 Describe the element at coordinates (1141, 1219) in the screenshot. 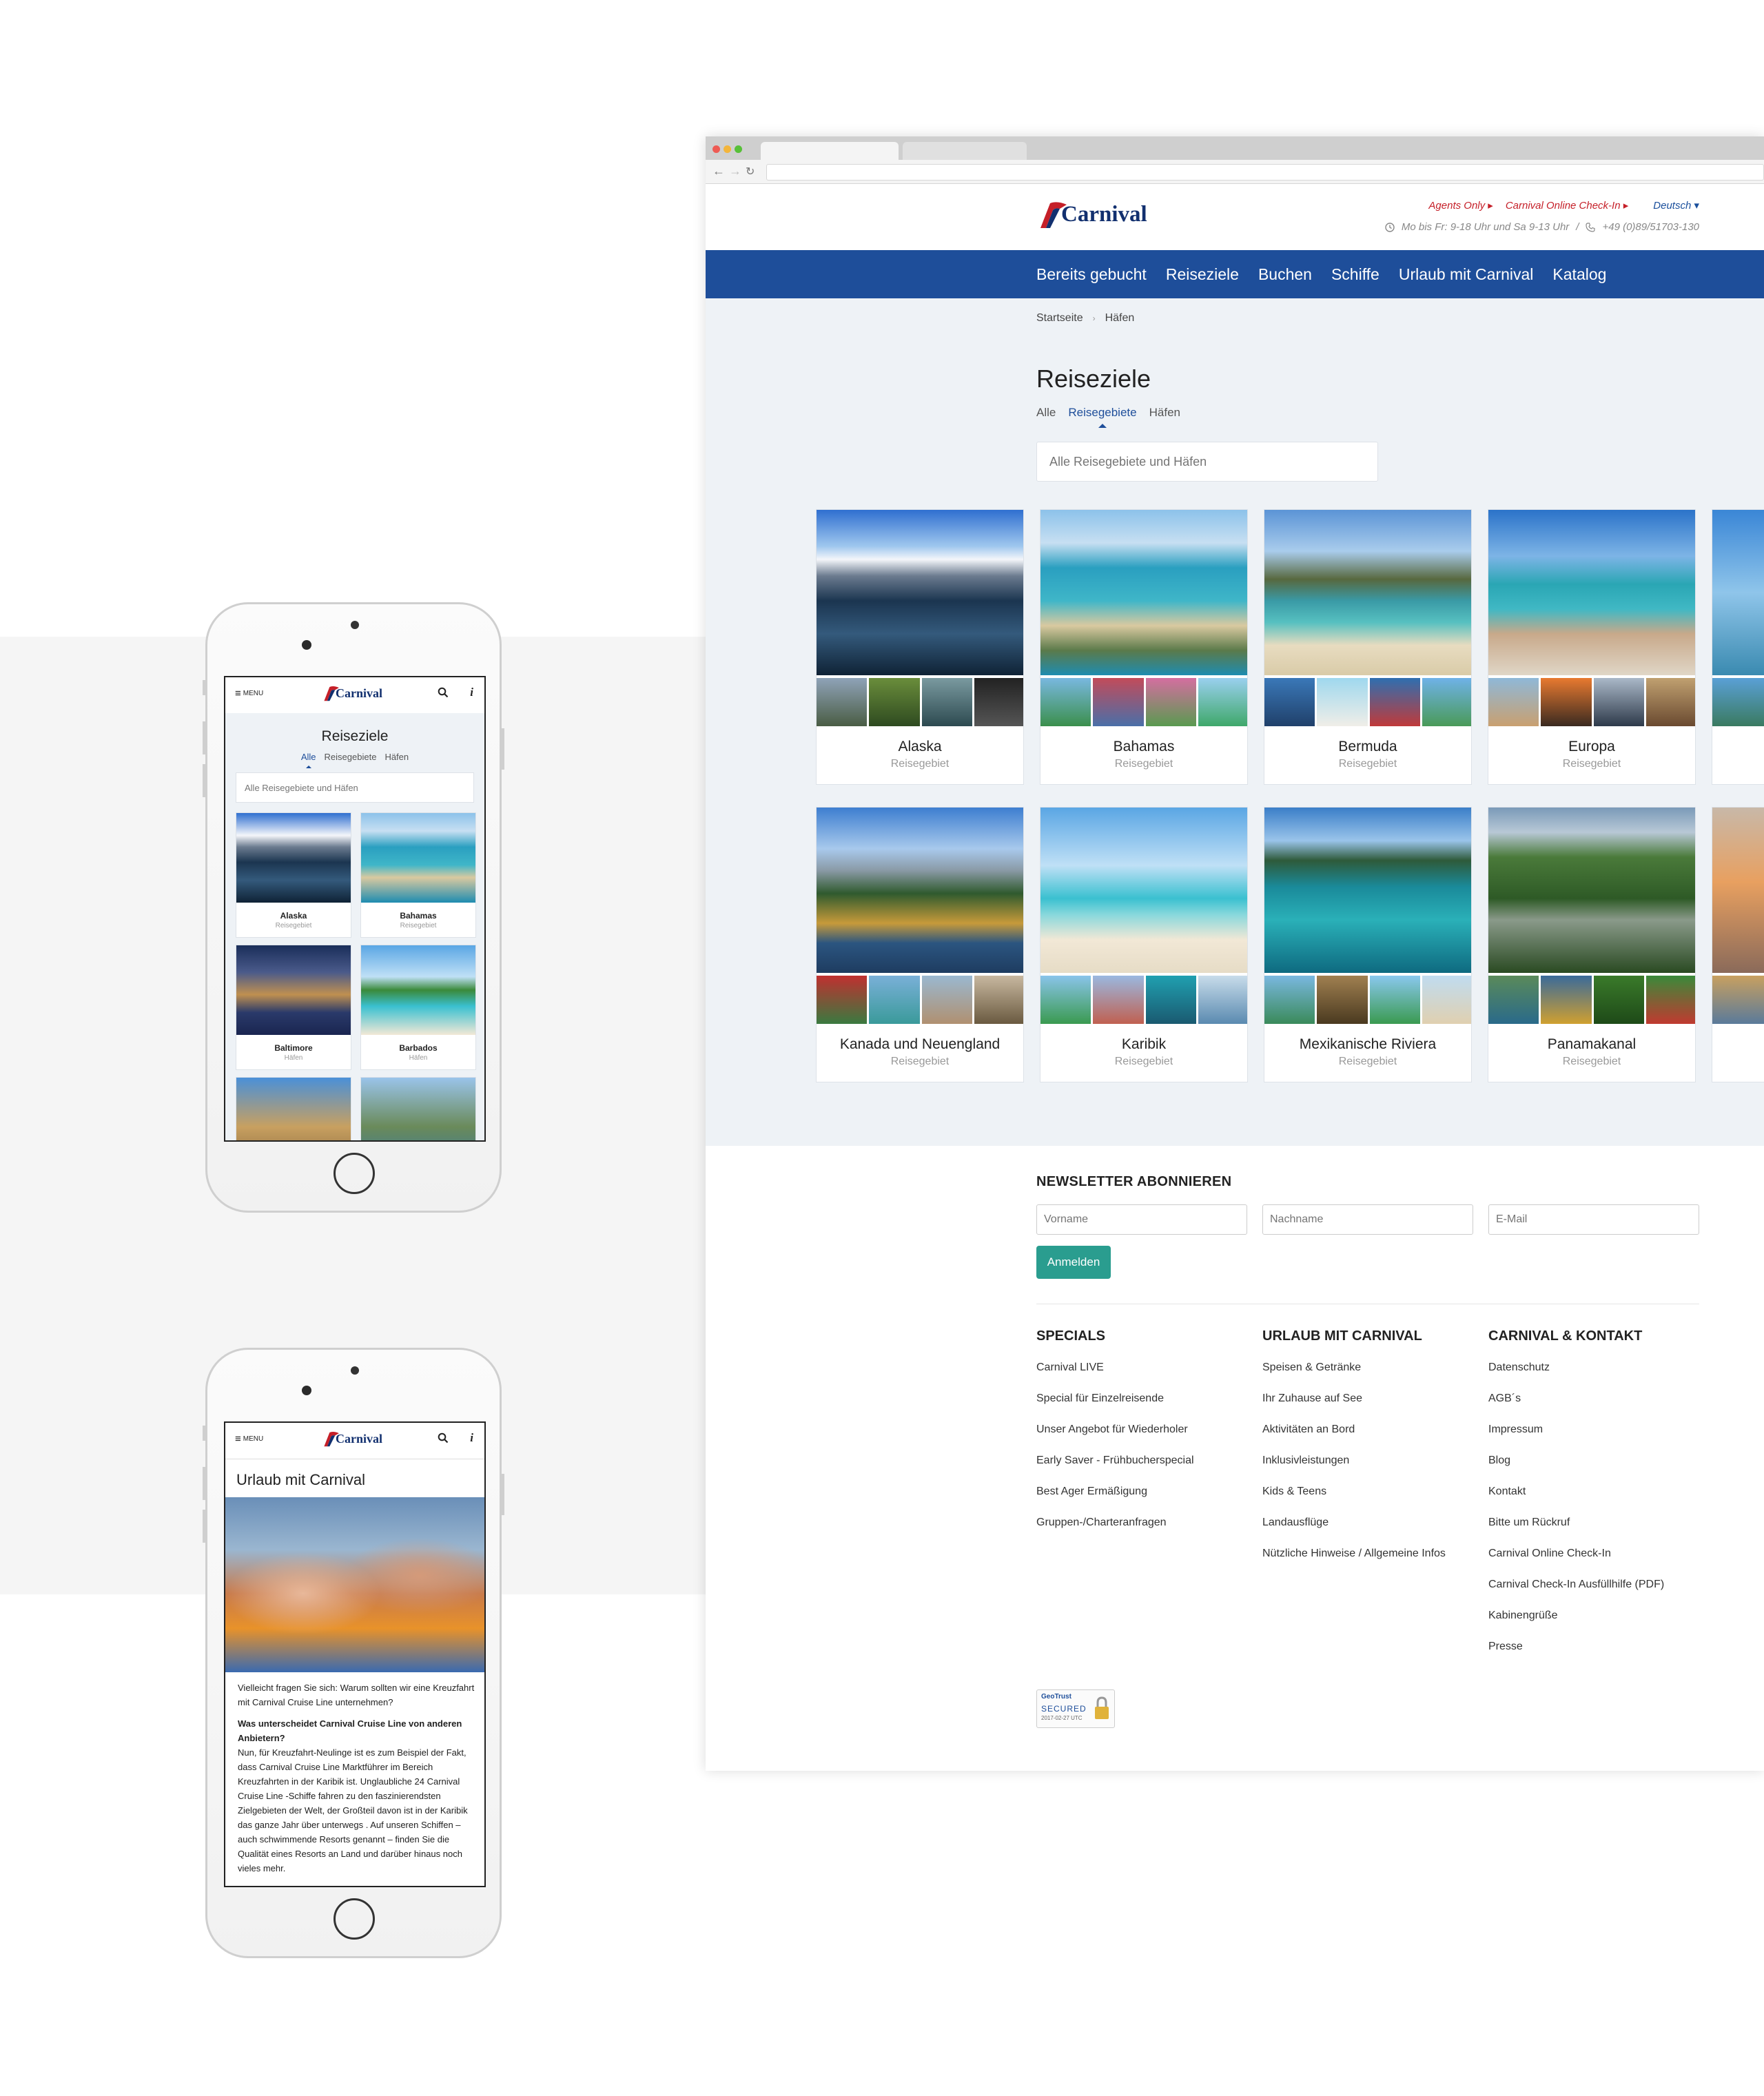

I see `firstname-input` at that location.